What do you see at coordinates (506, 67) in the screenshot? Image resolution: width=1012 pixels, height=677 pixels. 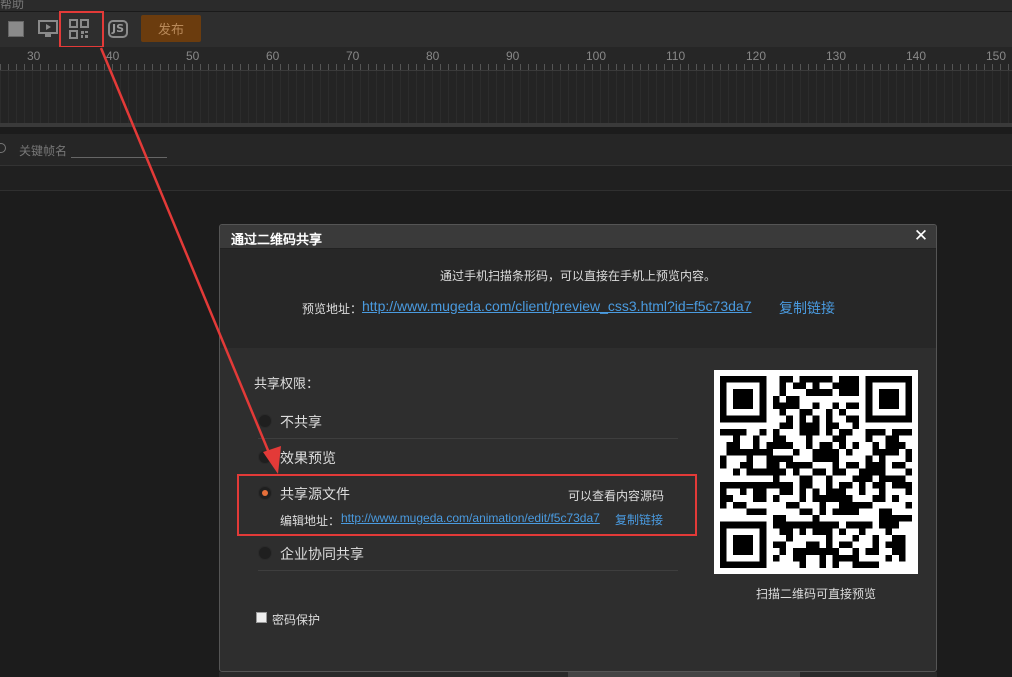 I see `ruler-minor-ticks` at bounding box center [506, 67].